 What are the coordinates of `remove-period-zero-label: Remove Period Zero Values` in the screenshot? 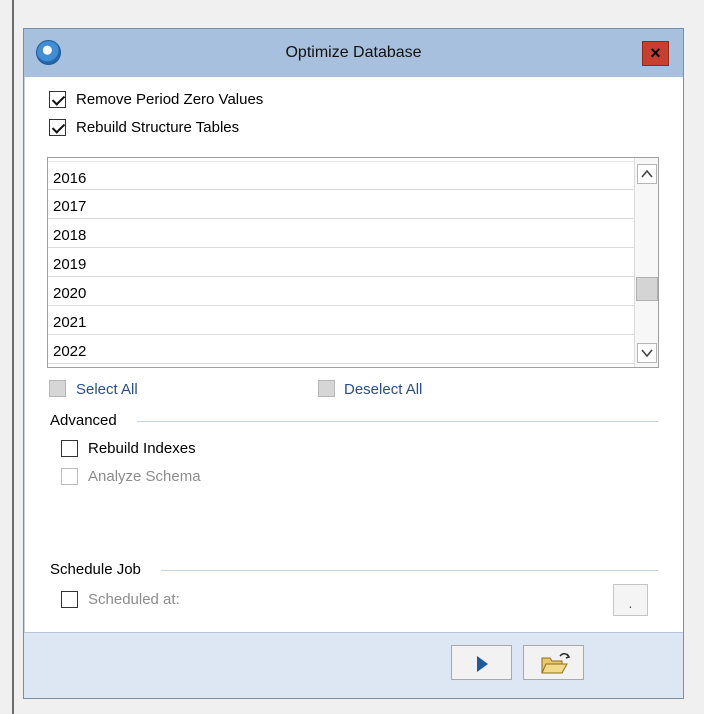 It's located at (169, 100).